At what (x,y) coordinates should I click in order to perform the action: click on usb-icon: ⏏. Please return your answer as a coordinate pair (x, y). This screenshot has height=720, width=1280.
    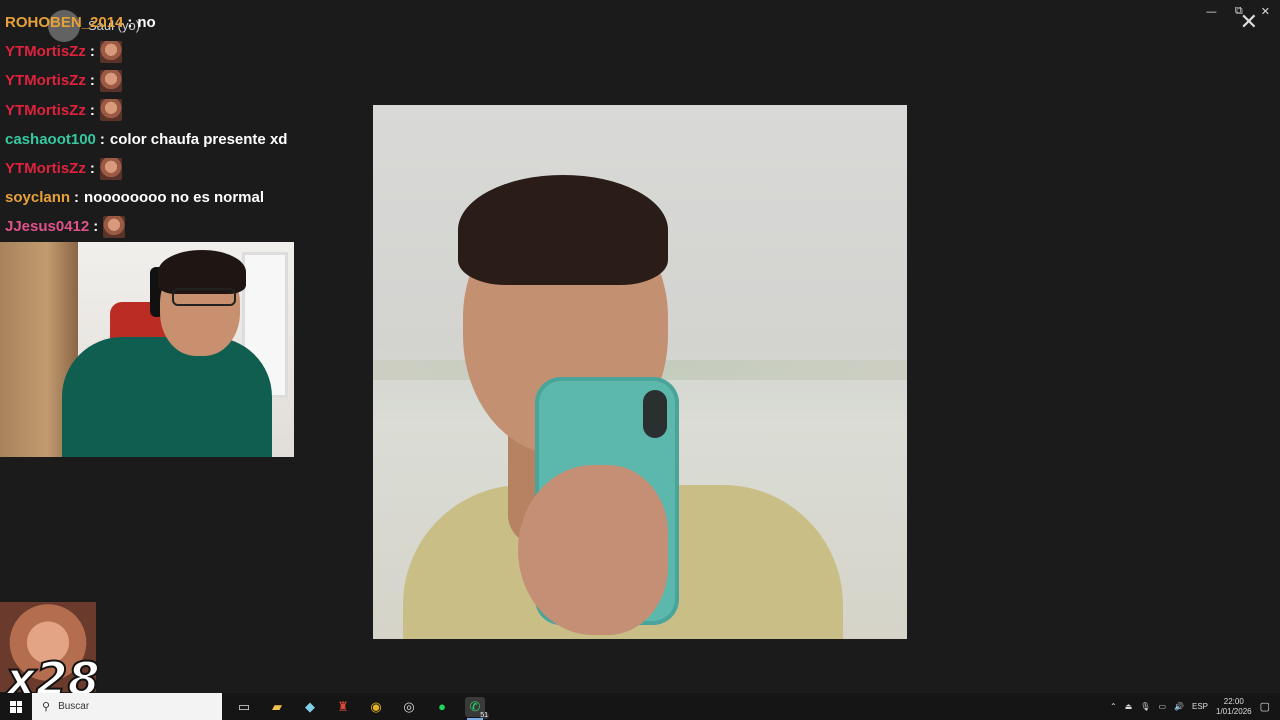
    Looking at the image, I should click on (1129, 706).